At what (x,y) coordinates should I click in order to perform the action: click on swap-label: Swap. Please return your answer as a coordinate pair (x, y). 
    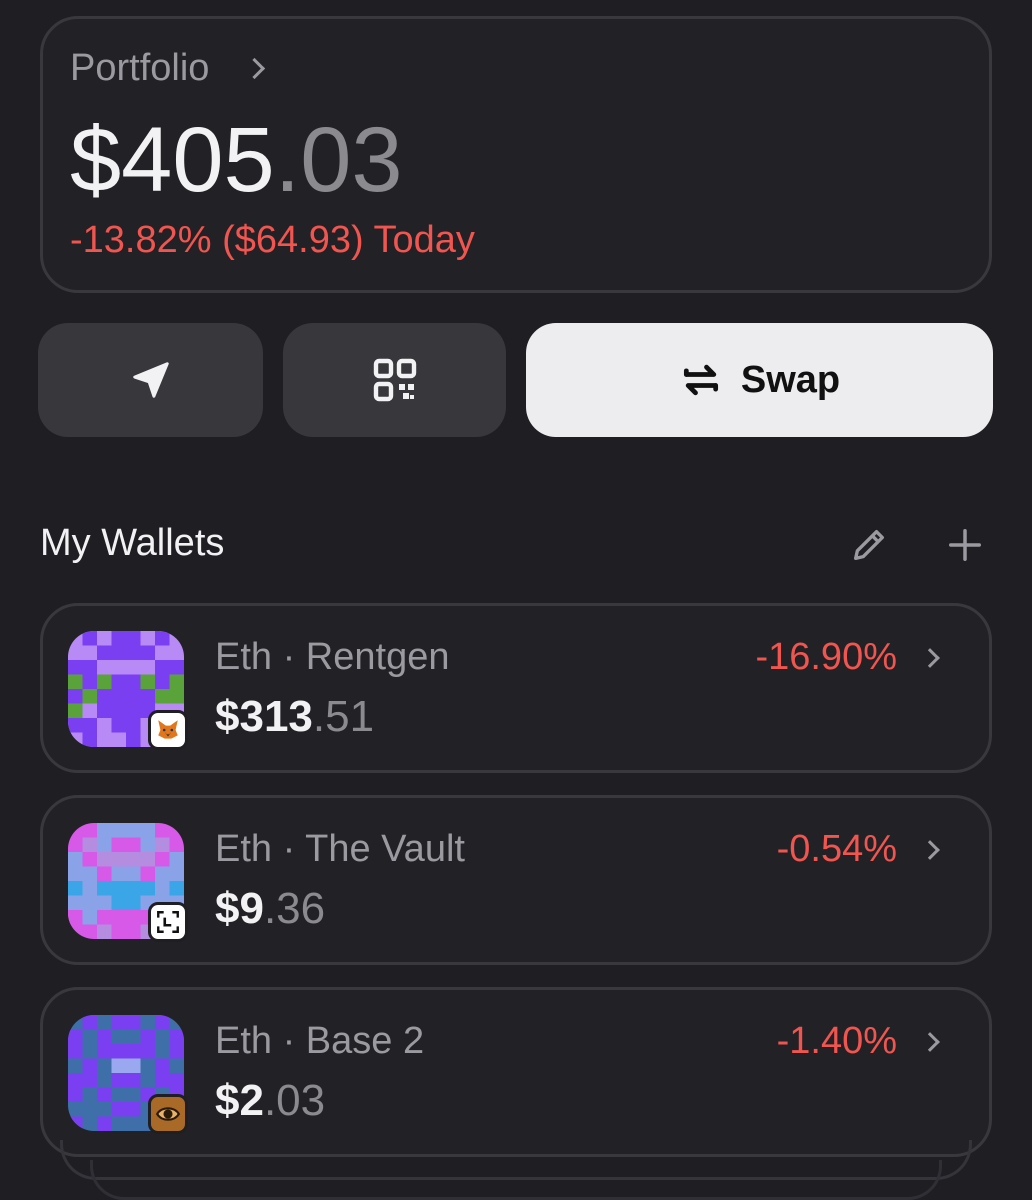
    Looking at the image, I should click on (790, 379).